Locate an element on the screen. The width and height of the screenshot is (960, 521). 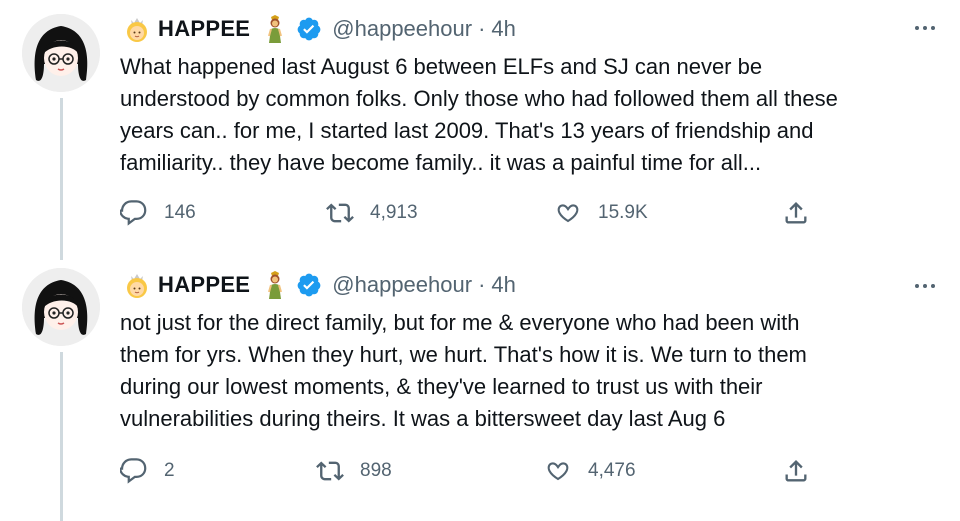
like-count: 4,476 is located at coordinates (612, 470).